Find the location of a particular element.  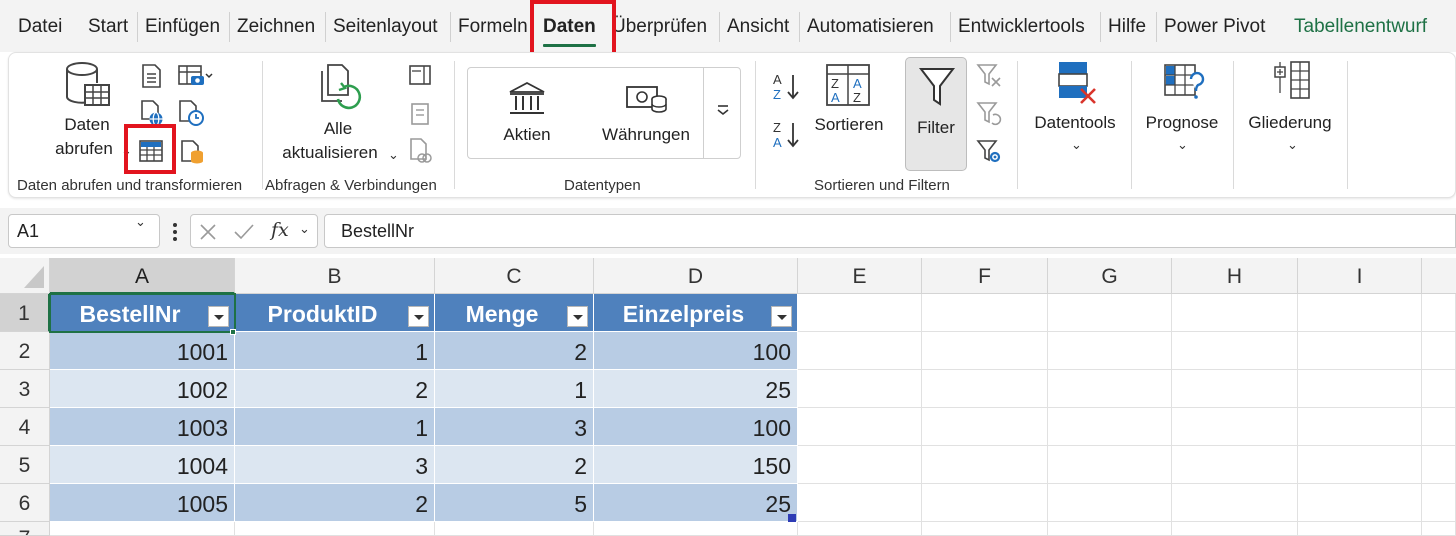

tab-ueberpruefen: Überprüfen is located at coordinates (659, 27).